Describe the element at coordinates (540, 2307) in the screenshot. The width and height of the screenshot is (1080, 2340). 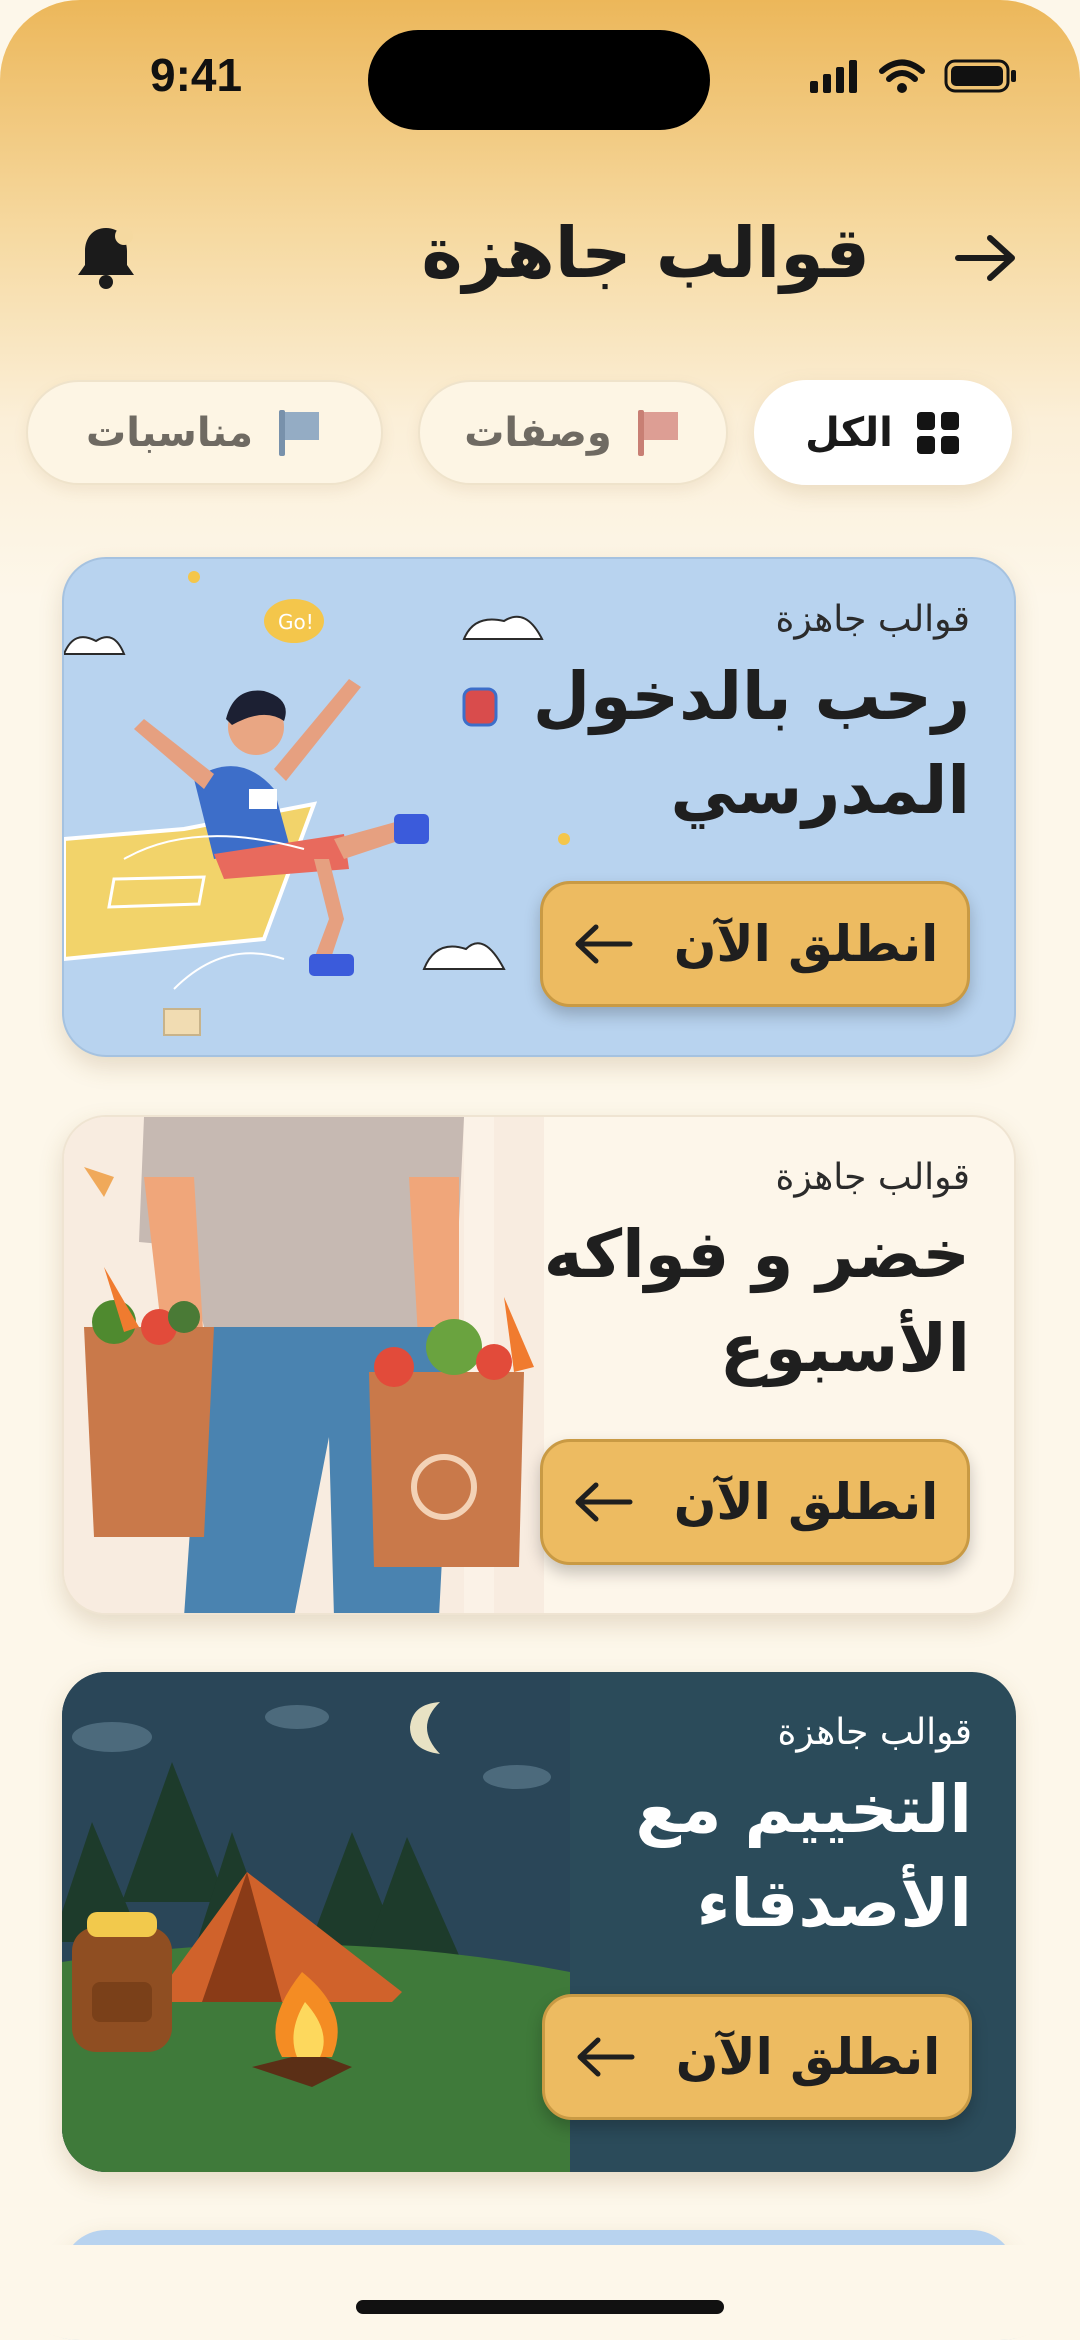
I see `home-indicator` at that location.